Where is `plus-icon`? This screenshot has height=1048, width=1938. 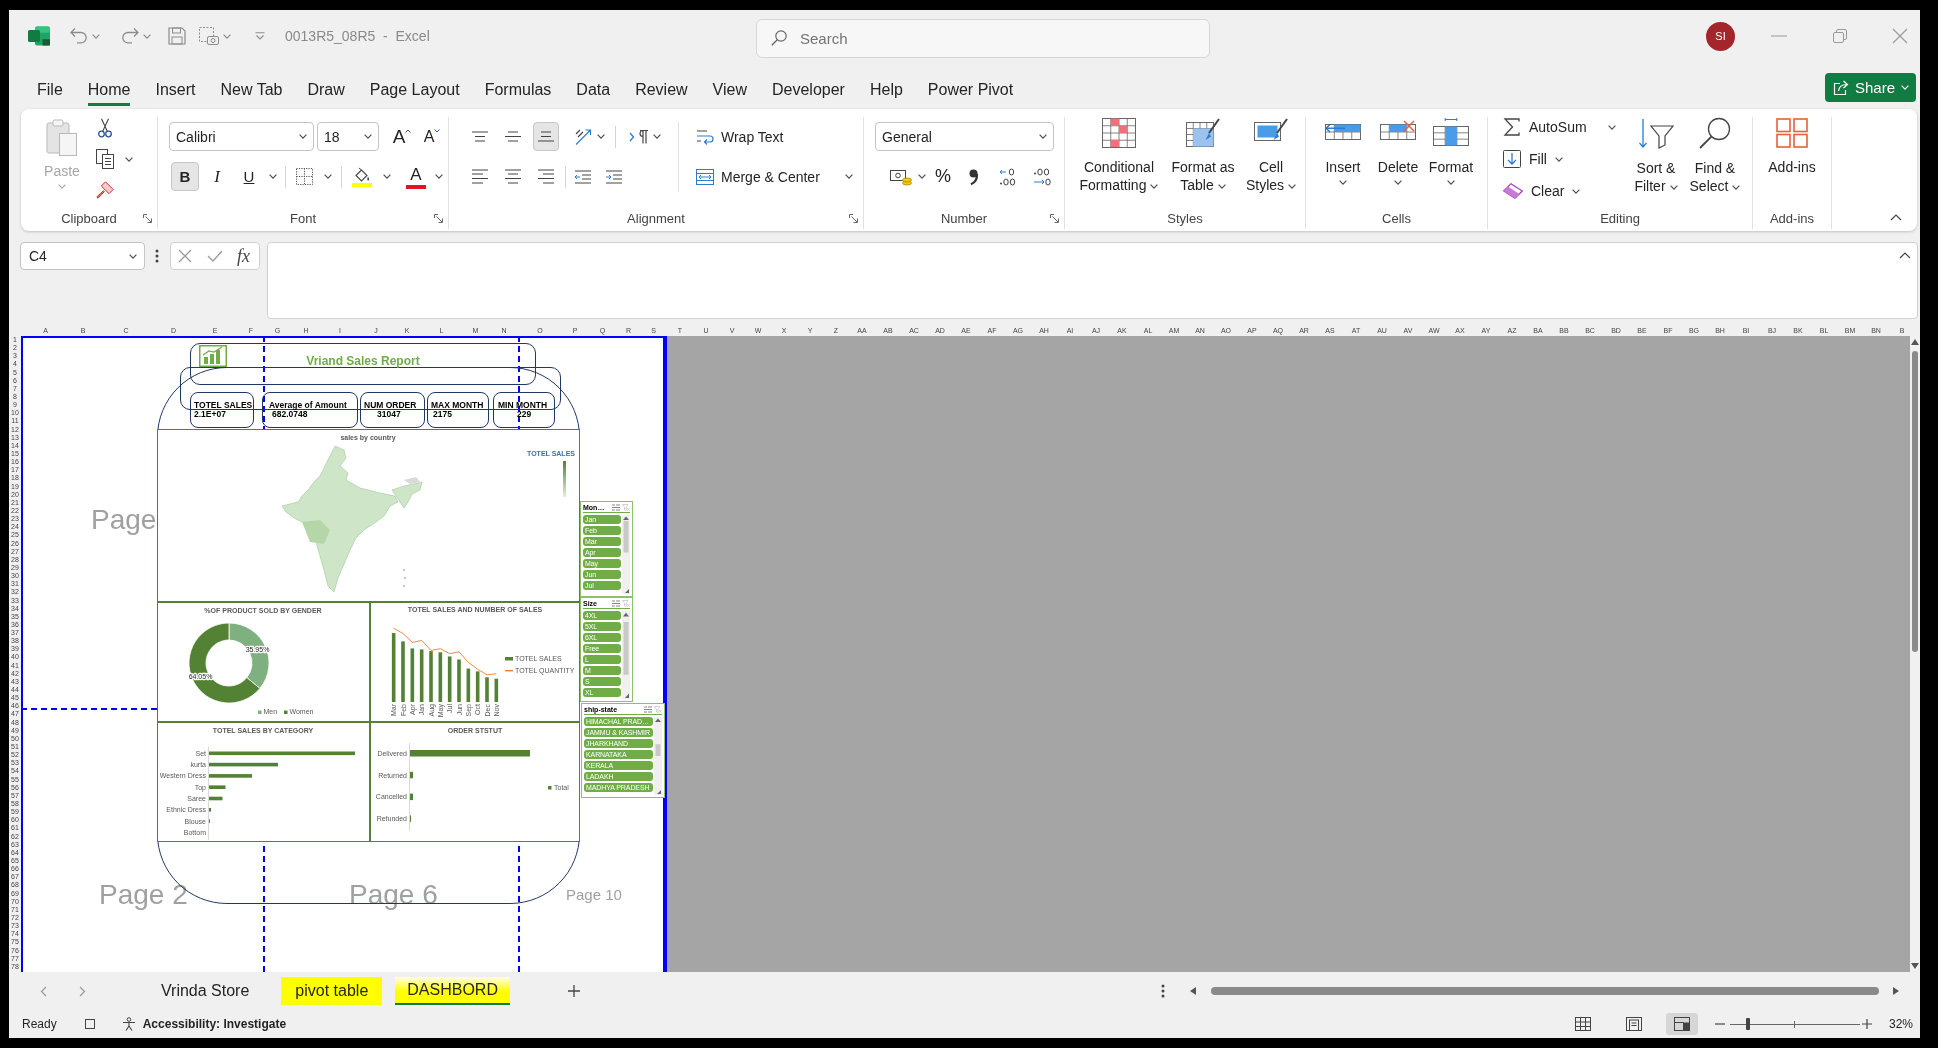
plus-icon is located at coordinates (573, 991).